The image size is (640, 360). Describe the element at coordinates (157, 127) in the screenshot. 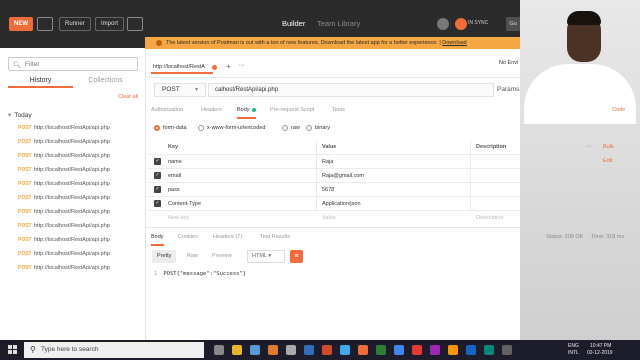

I see `radio-selected-icon` at that location.